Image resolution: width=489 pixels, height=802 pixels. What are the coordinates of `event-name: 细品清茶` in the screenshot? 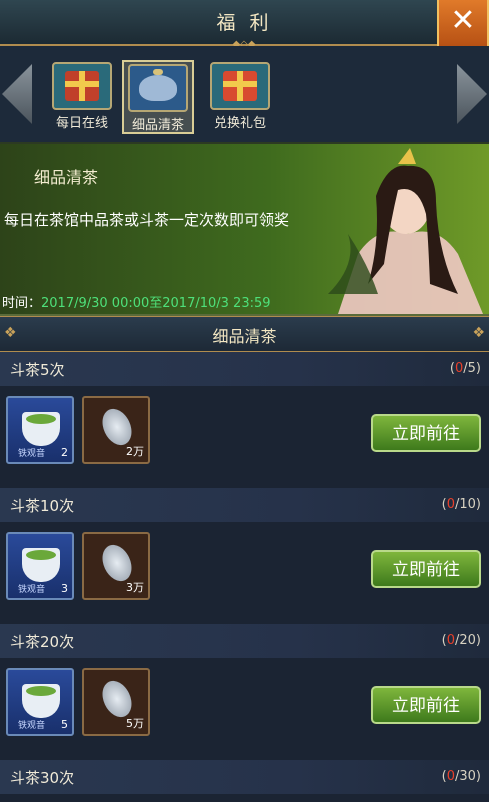 It's located at (66, 177).